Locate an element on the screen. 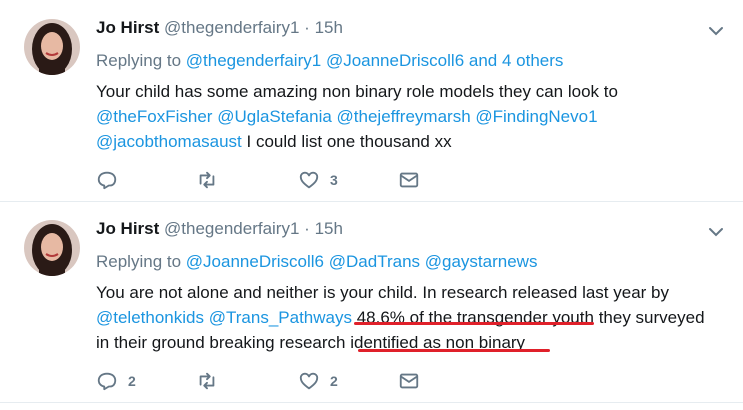 The width and height of the screenshot is (743, 410). like-count: 3 is located at coordinates (334, 180).